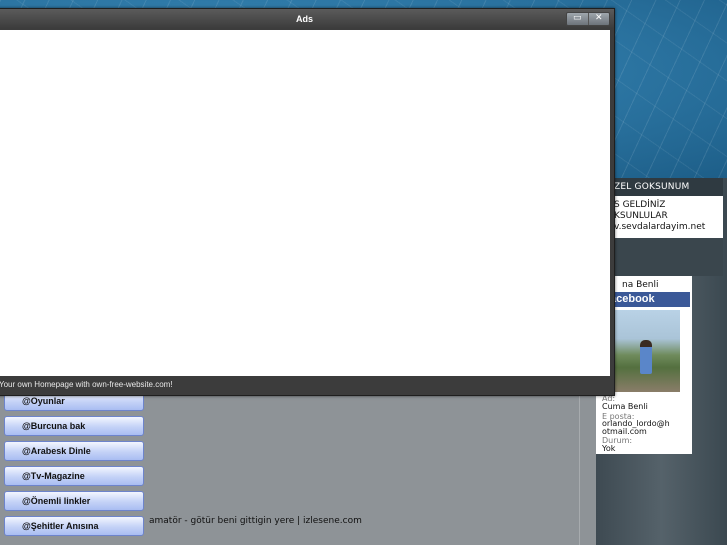  Describe the element at coordinates (646, 357) in the screenshot. I see `person-figure` at that location.